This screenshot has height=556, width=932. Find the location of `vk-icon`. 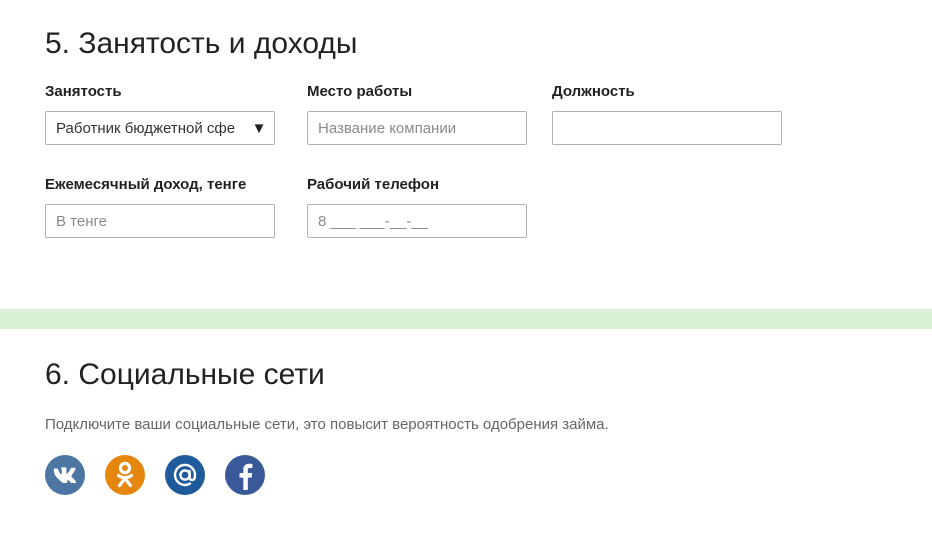

vk-icon is located at coordinates (65, 475).